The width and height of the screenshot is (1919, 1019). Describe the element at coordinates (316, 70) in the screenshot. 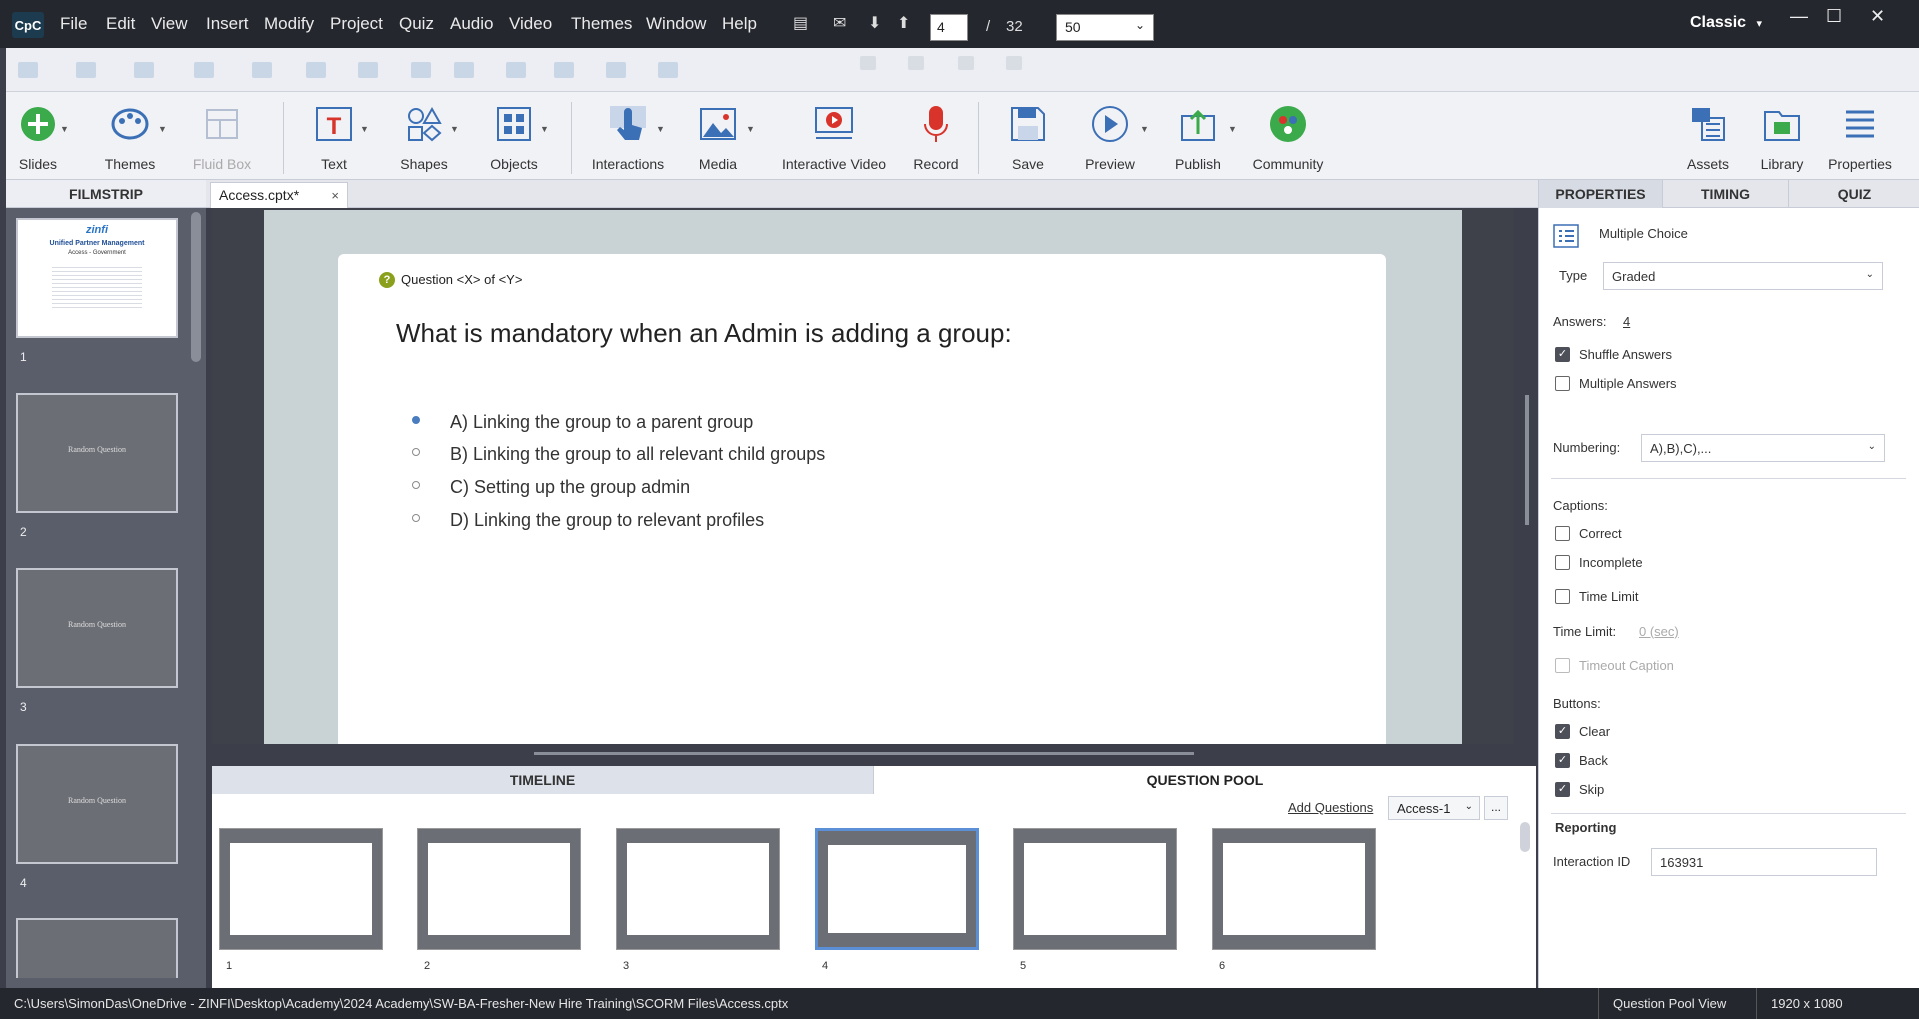

I see `align-bottom-icon` at that location.